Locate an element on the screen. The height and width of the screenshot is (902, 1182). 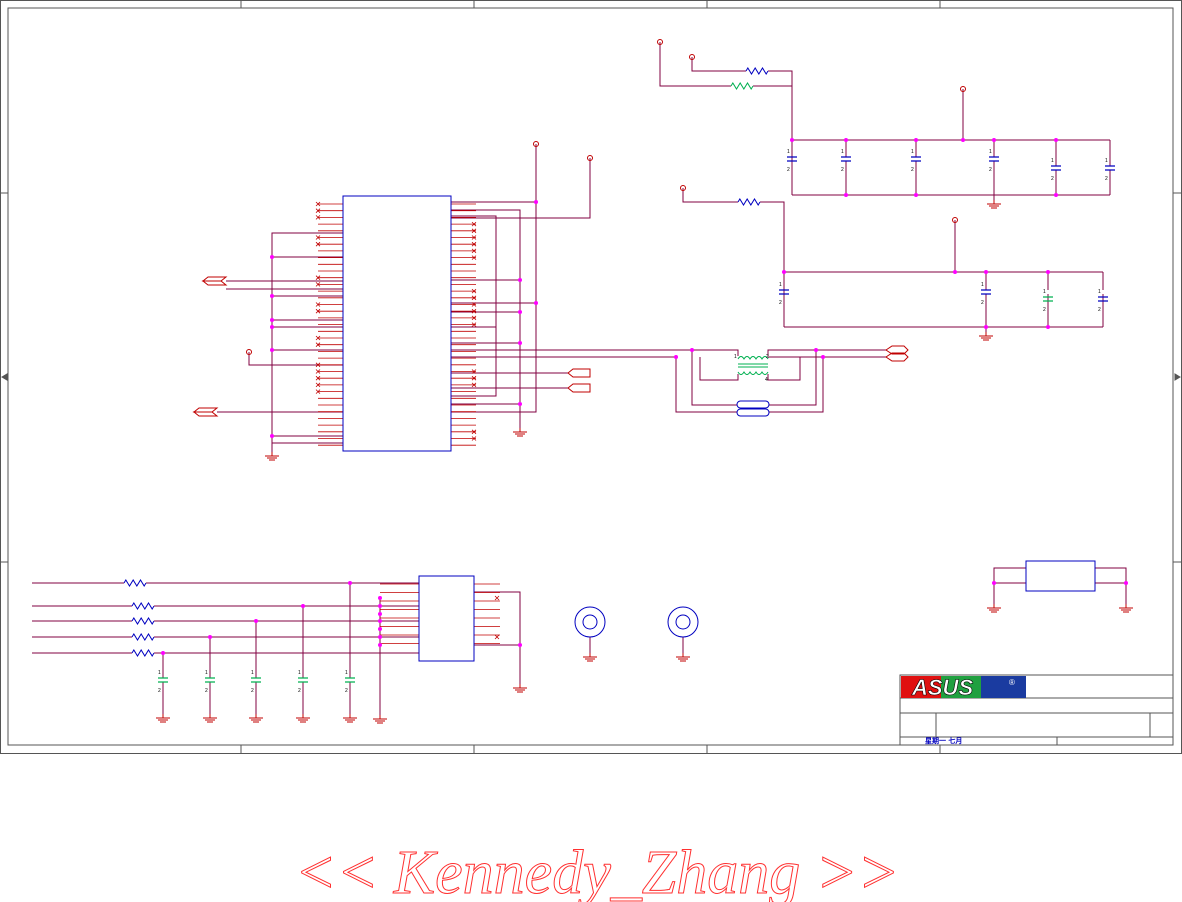
date-field: 星期一 七月 is located at coordinates (943, 740).